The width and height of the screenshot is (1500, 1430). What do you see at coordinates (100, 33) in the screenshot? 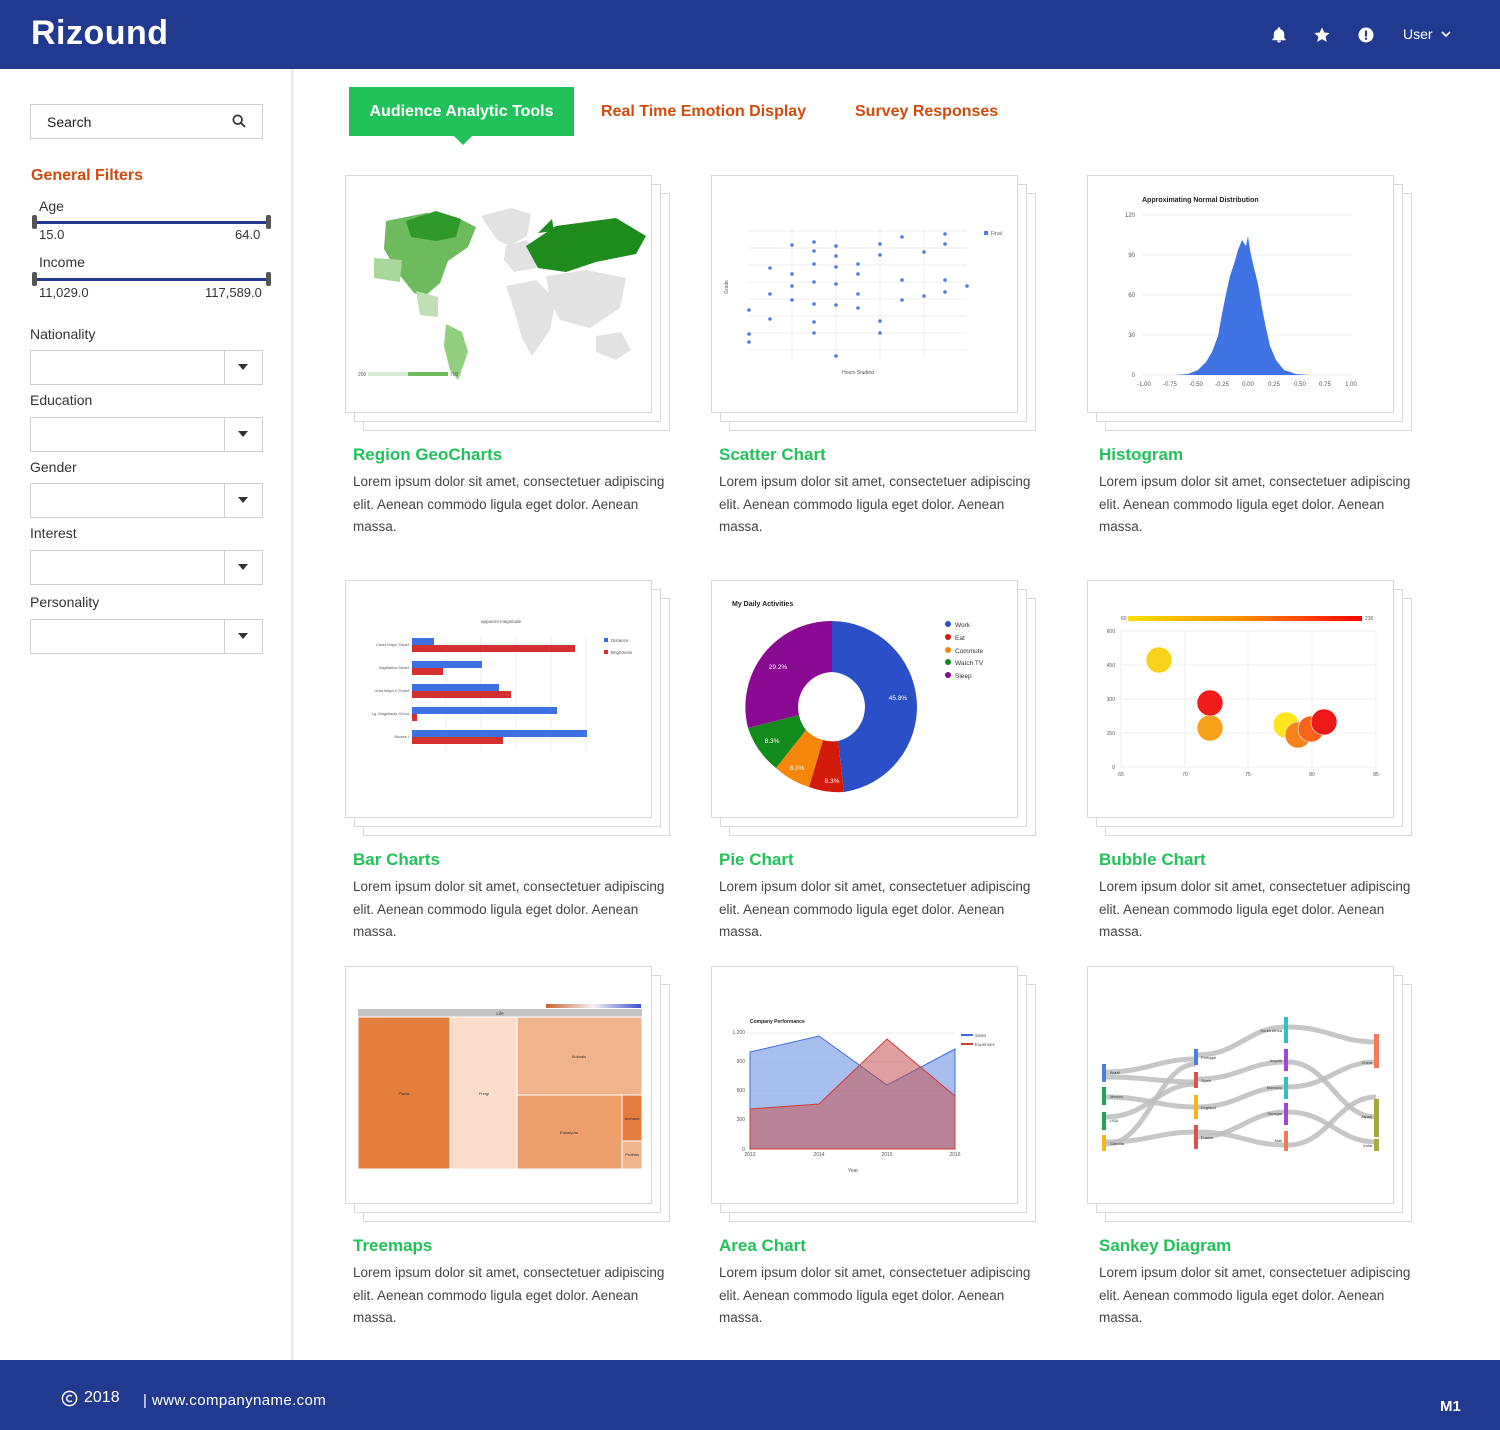
I see `app-title: Rizound` at bounding box center [100, 33].